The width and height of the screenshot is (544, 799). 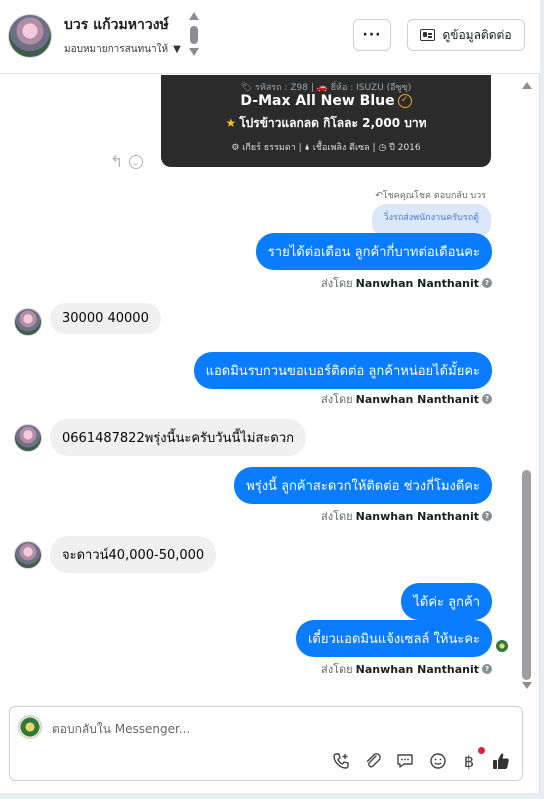 What do you see at coordinates (194, 52) in the screenshot?
I see `arrow-down-icon` at bounding box center [194, 52].